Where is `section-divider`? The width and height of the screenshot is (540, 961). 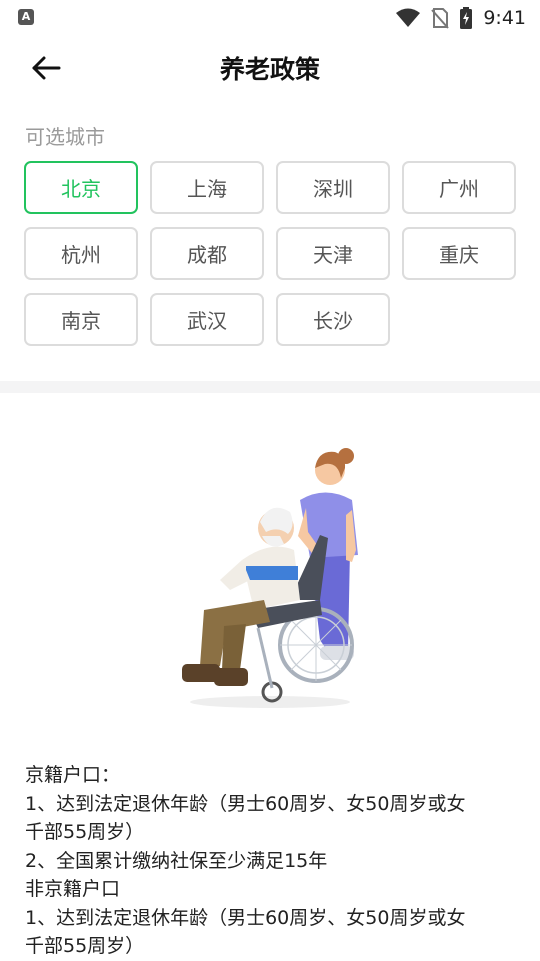 section-divider is located at coordinates (270, 387).